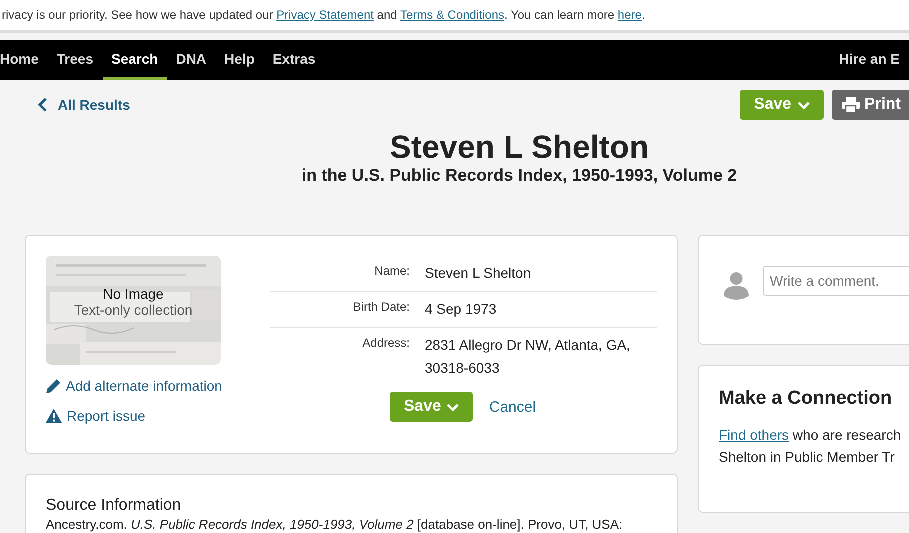  I want to click on image-caption: Text-only collection, so click(133, 310).